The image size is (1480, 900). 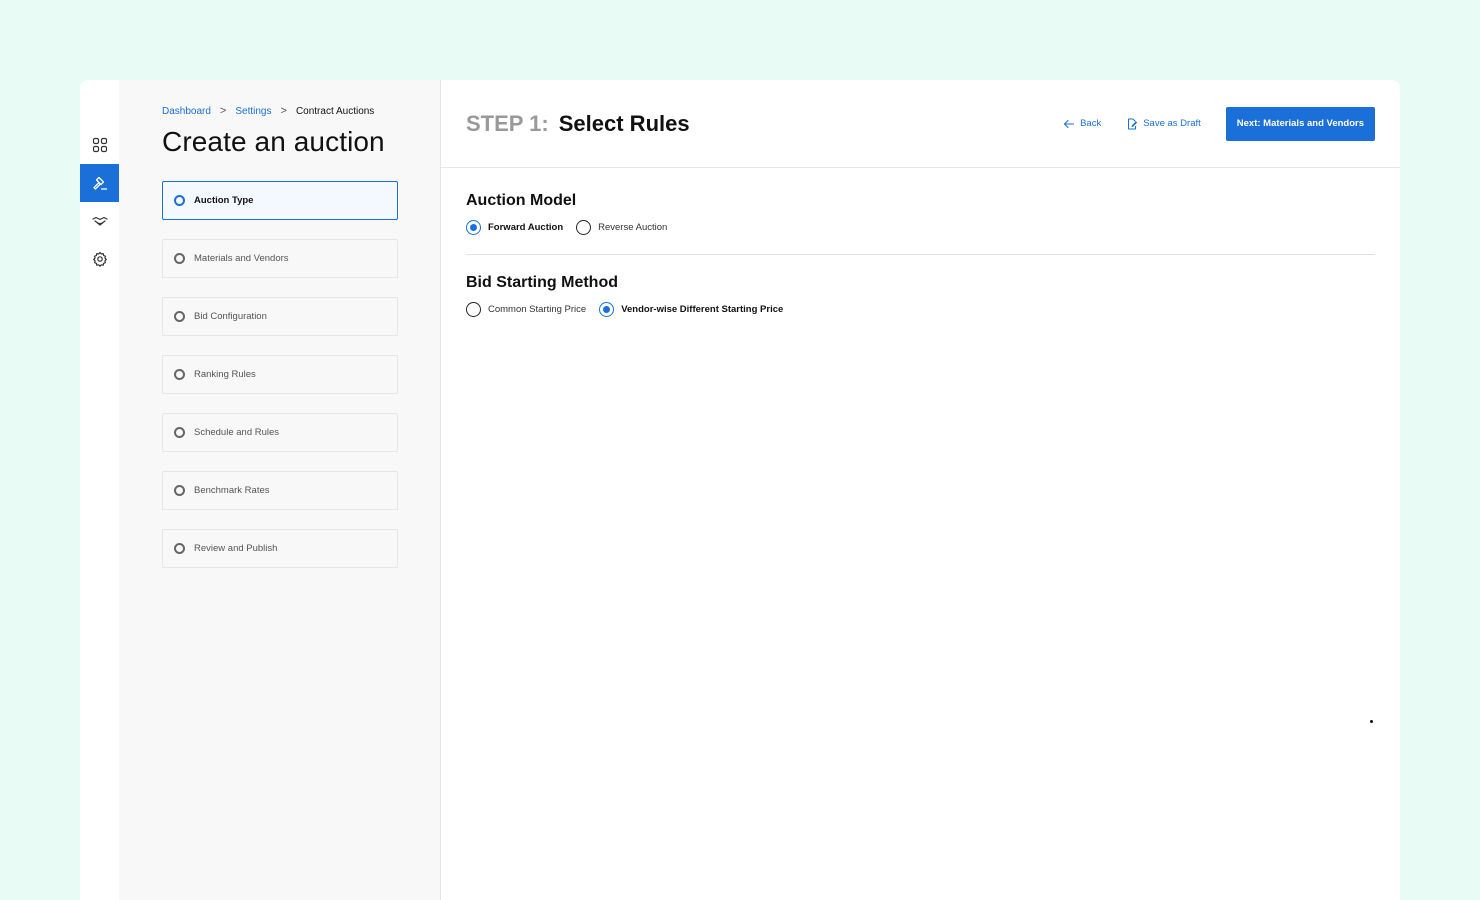 What do you see at coordinates (920, 227) in the screenshot?
I see `auction-model-radio-group: Forward Auction Reverse Auction` at bounding box center [920, 227].